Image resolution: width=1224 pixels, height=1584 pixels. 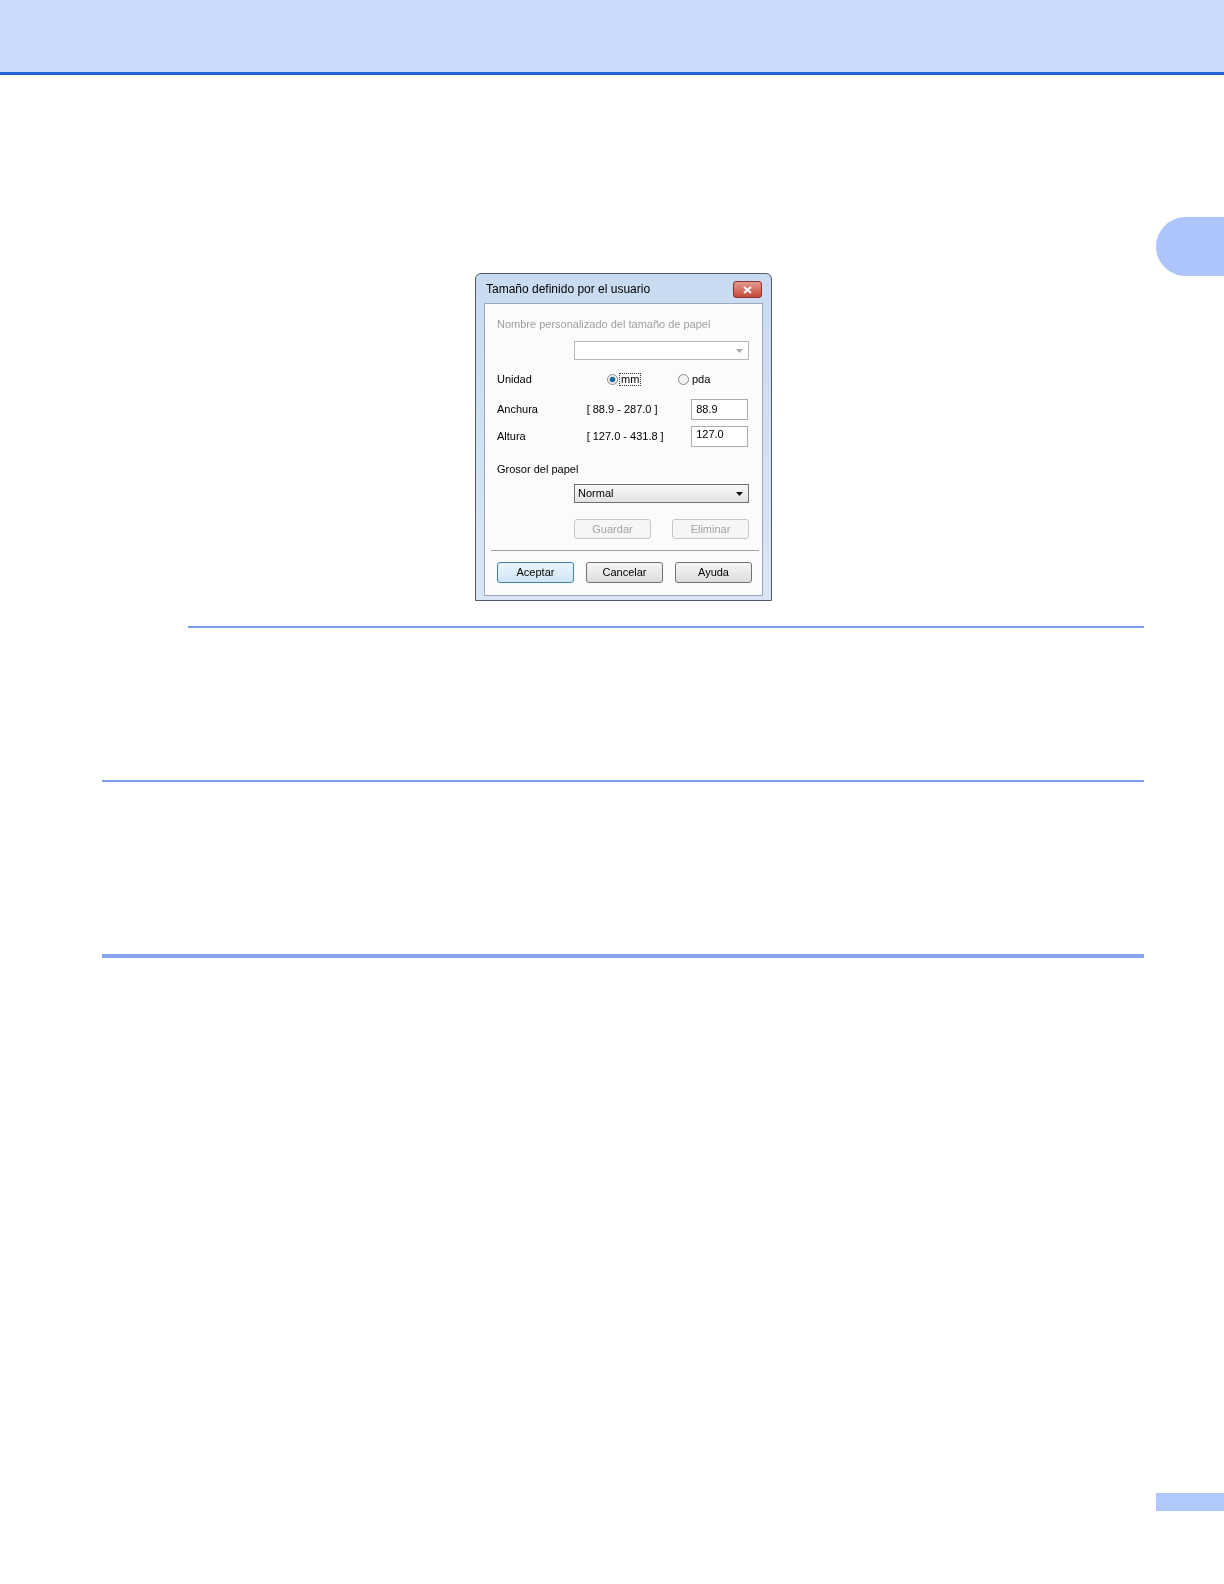 What do you see at coordinates (683, 379) in the screenshot?
I see `radio-empty-icon` at bounding box center [683, 379].